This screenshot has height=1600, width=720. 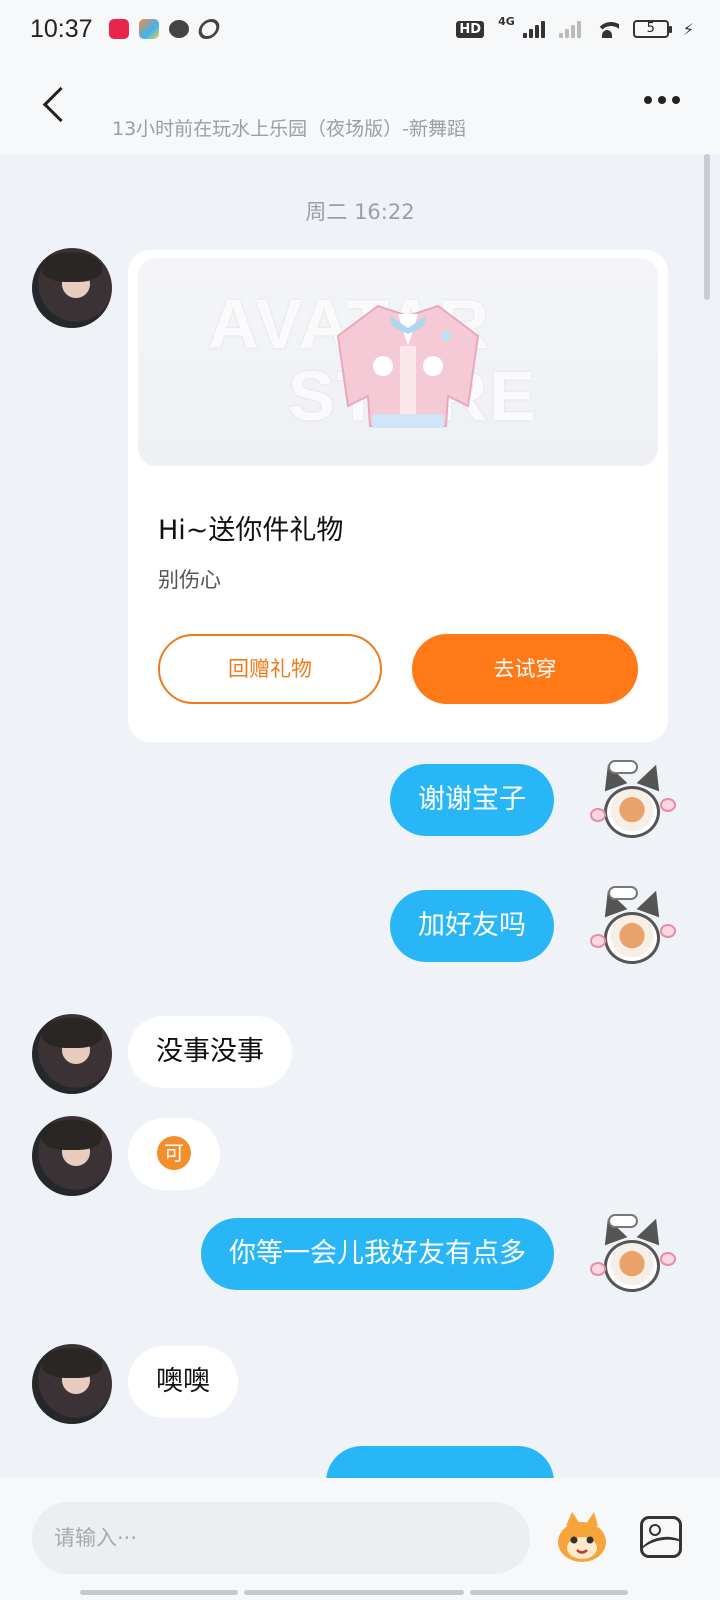 What do you see at coordinates (569, 29) in the screenshot?
I see `signal-secondary-icon` at bounding box center [569, 29].